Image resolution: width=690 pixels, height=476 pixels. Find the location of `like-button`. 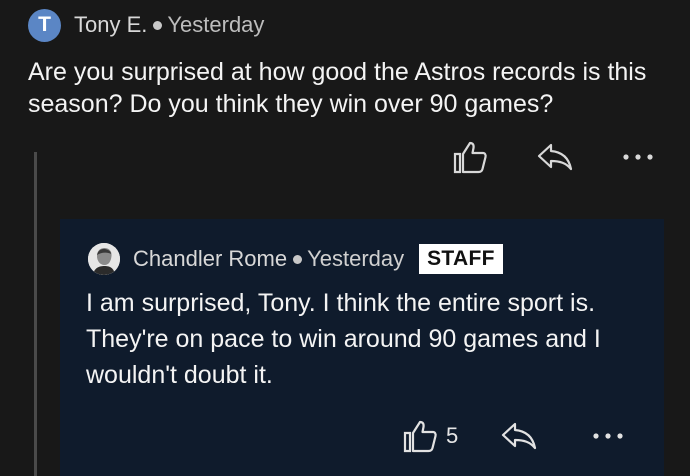

like-button is located at coordinates (470, 157).